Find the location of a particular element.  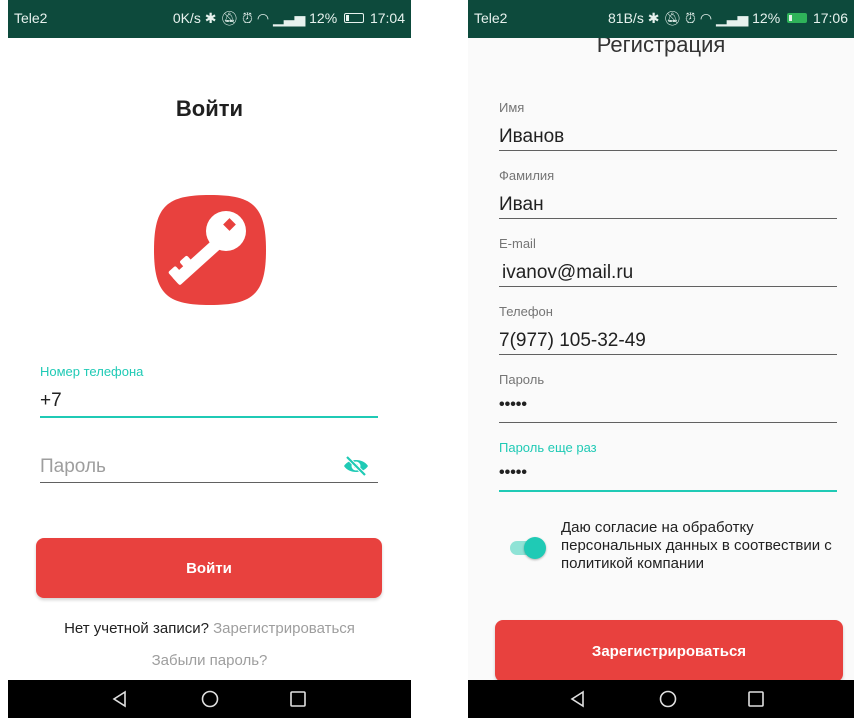

no-account-text: Нет учетной записи? is located at coordinates (136, 628).